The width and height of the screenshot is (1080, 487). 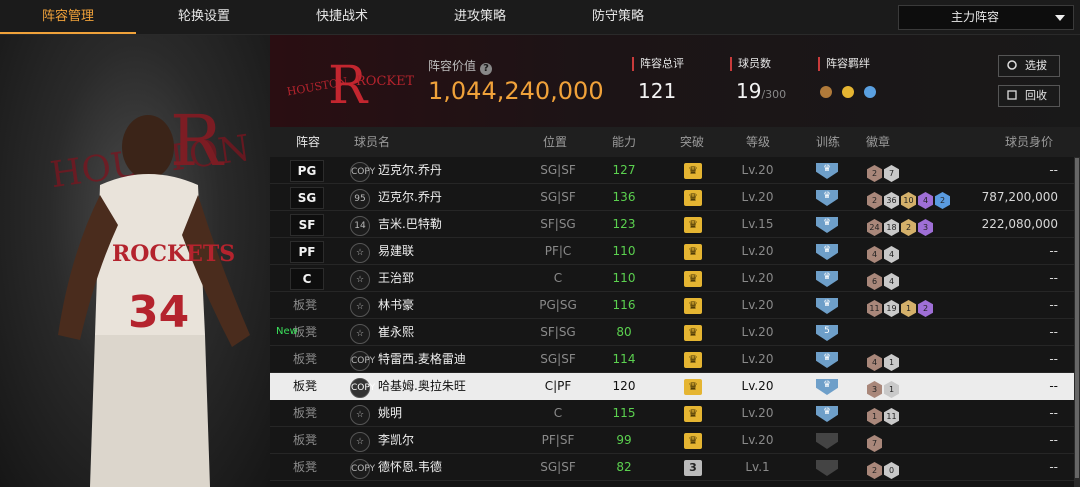 I want to click on header-training: 训练, so click(x=828, y=142).